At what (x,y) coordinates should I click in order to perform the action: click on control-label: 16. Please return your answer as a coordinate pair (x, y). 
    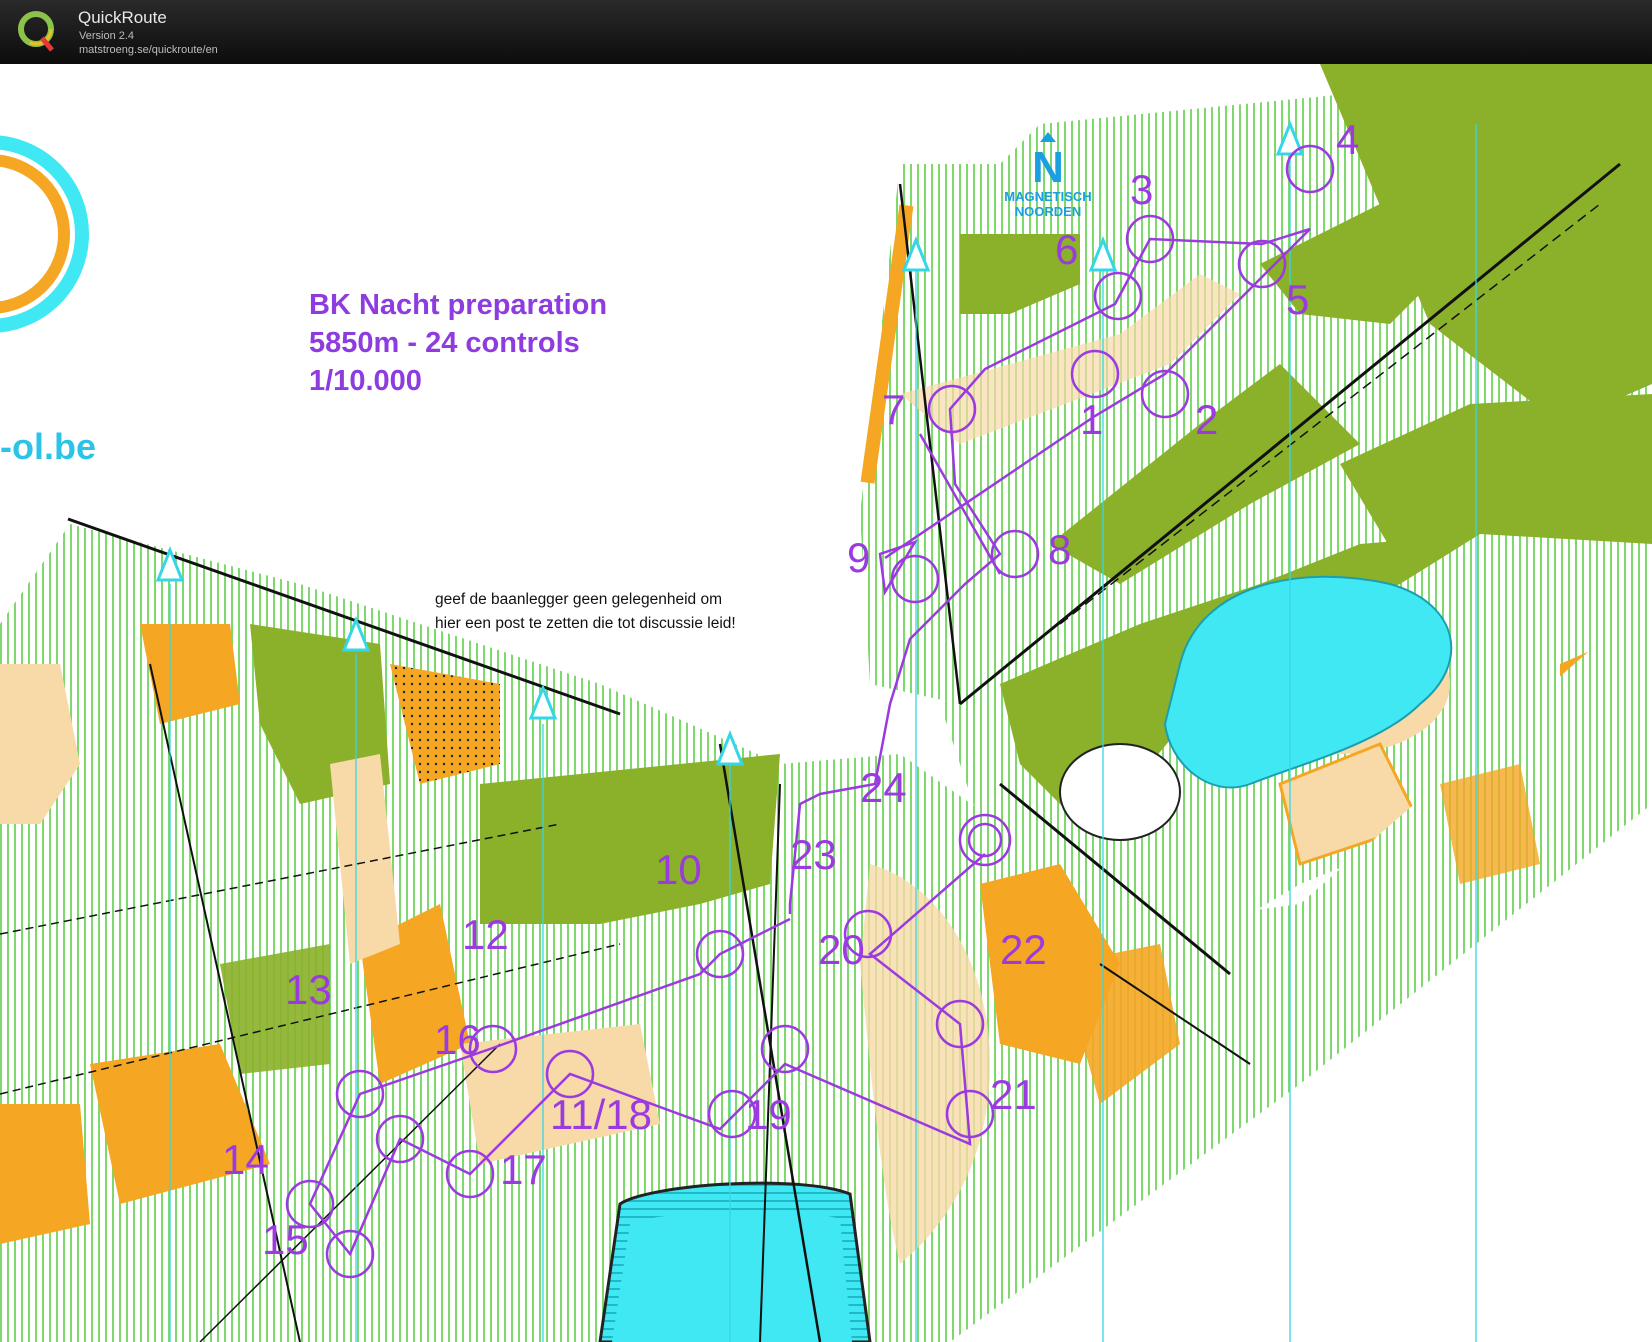
    Looking at the image, I should click on (457, 1039).